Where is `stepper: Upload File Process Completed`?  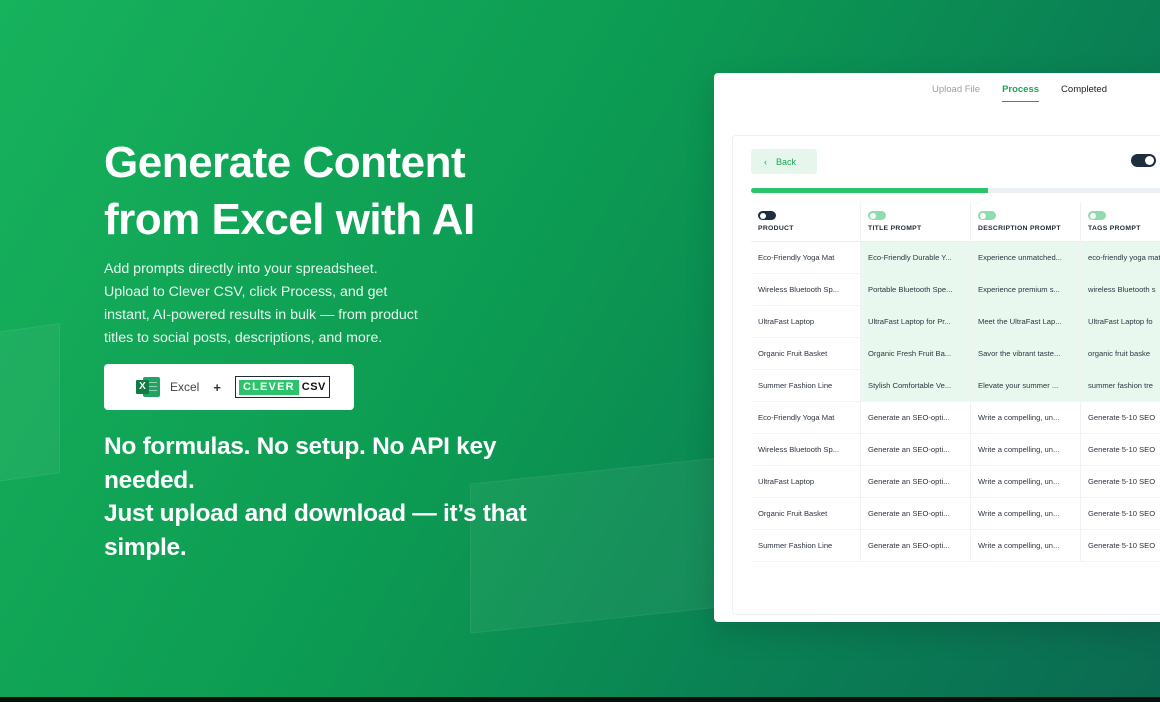 stepper: Upload File Process Completed is located at coordinates (1019, 93).